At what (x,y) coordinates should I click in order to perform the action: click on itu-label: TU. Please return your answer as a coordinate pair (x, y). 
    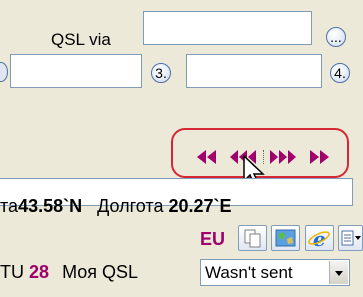
    Looking at the image, I should click on (12, 272).